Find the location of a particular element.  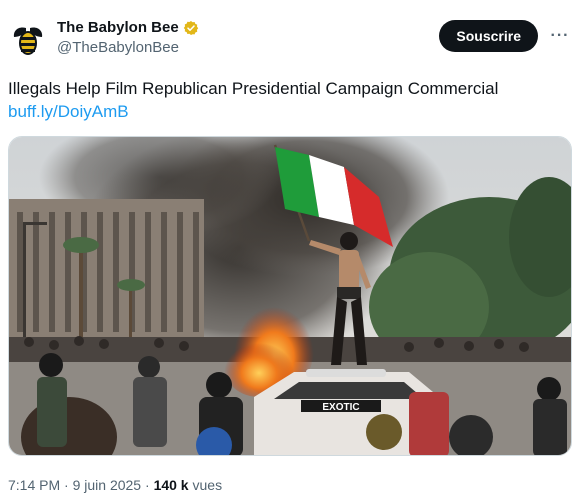

bee-logo-icon is located at coordinates (28, 41).